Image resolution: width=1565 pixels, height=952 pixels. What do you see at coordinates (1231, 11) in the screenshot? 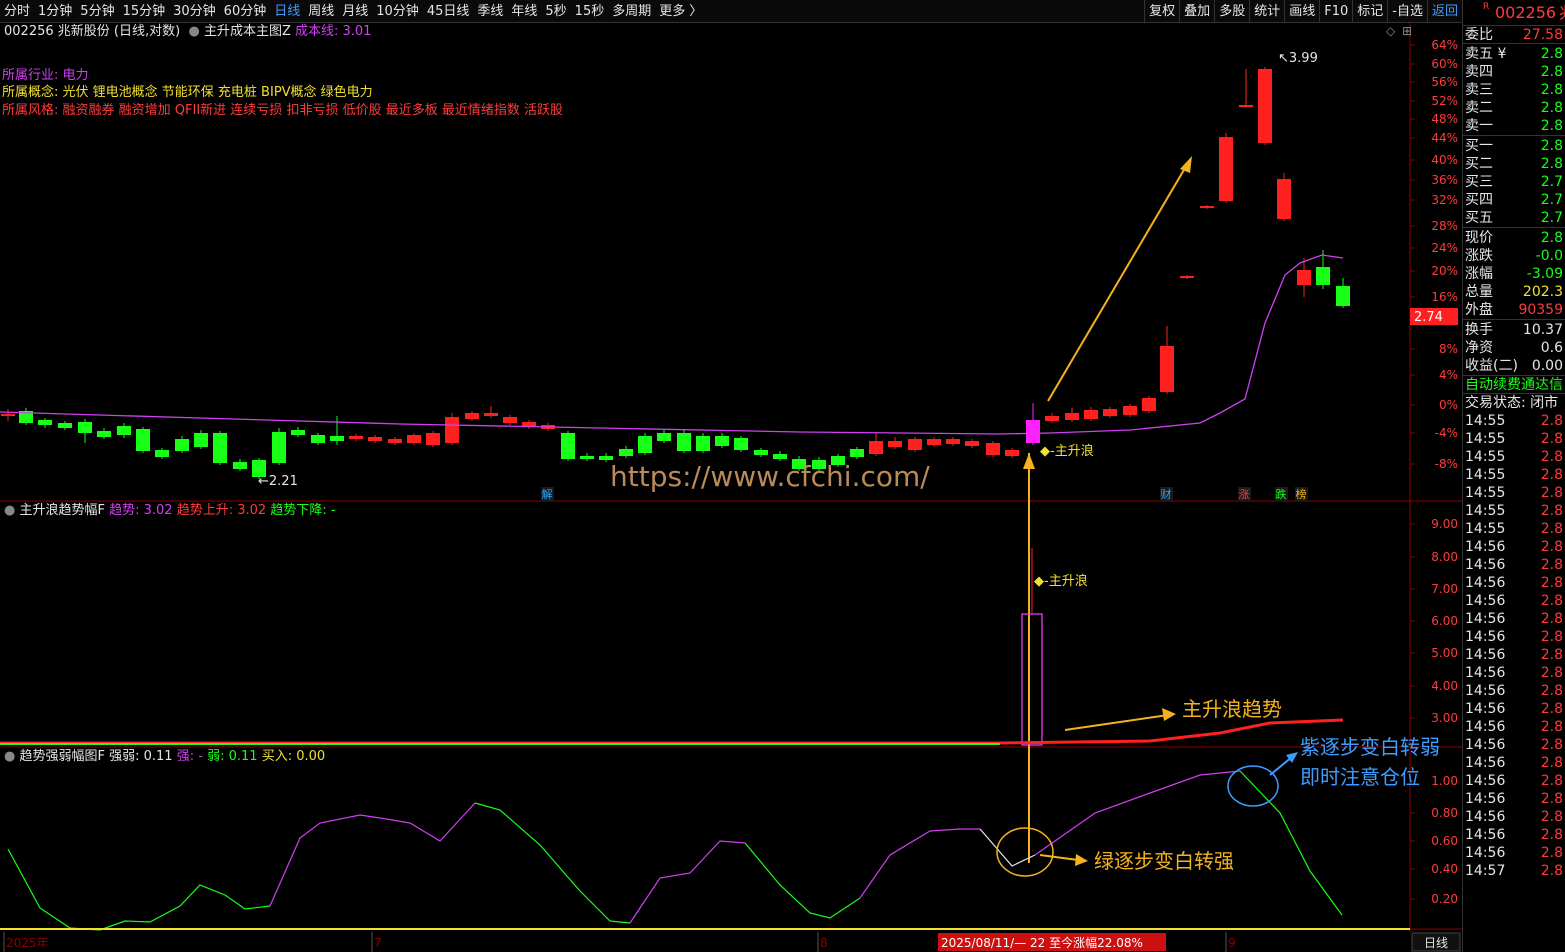
I see `tool-button: 多股` at bounding box center [1231, 11].